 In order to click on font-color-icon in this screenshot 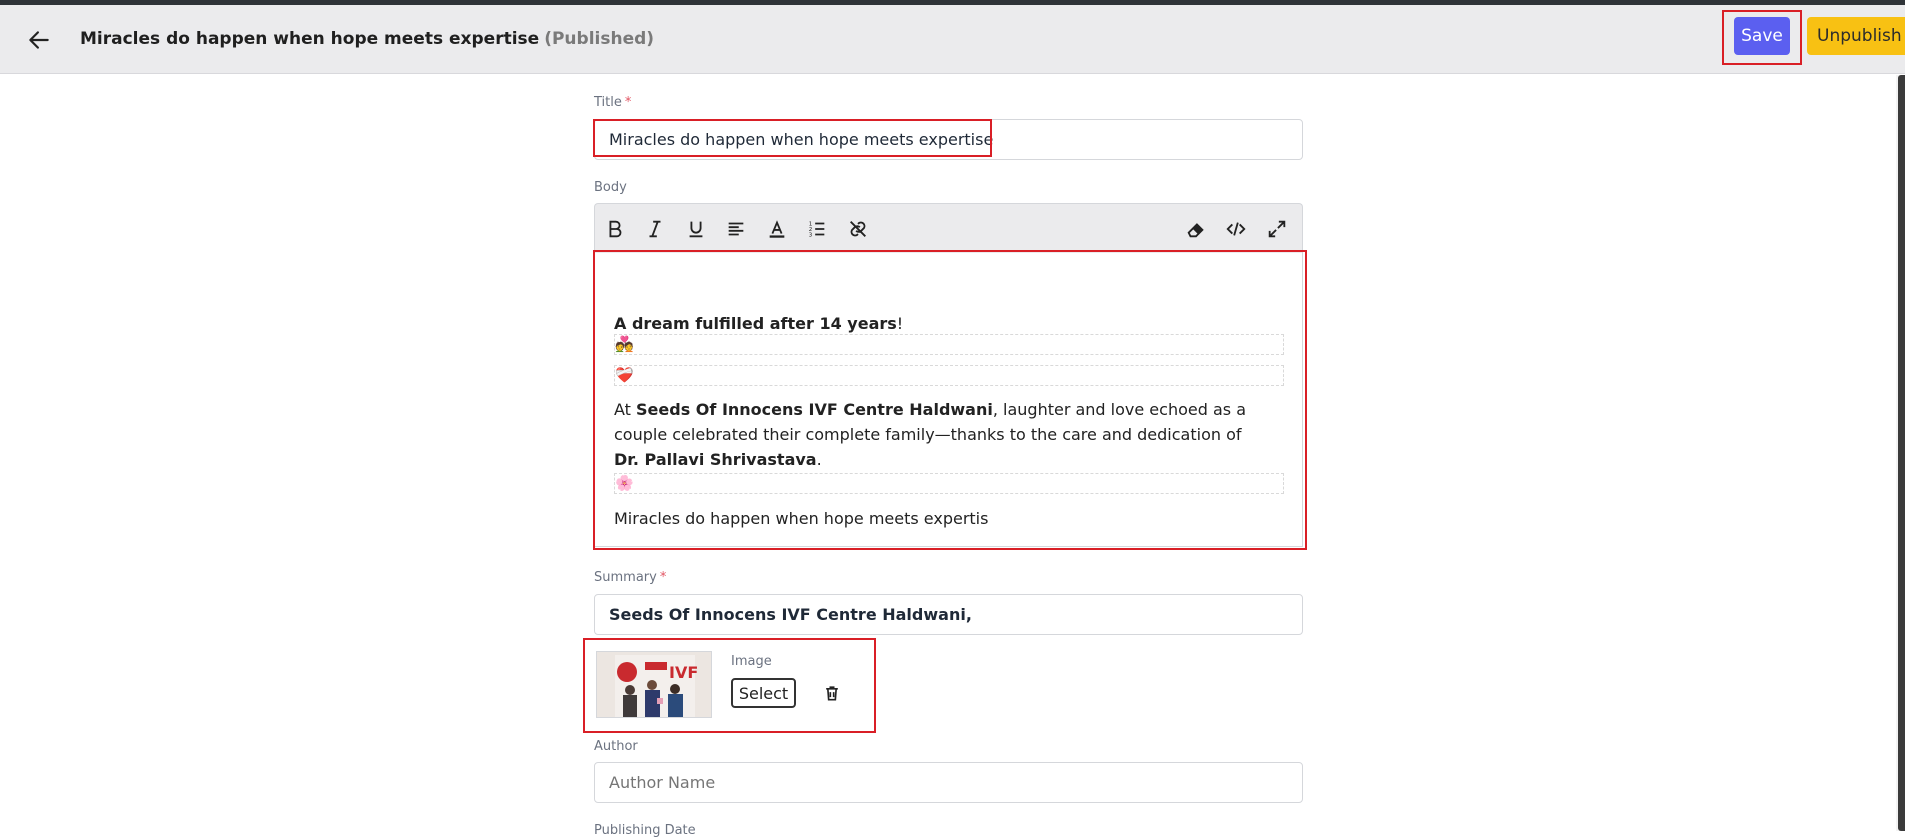, I will do `click(777, 229)`.